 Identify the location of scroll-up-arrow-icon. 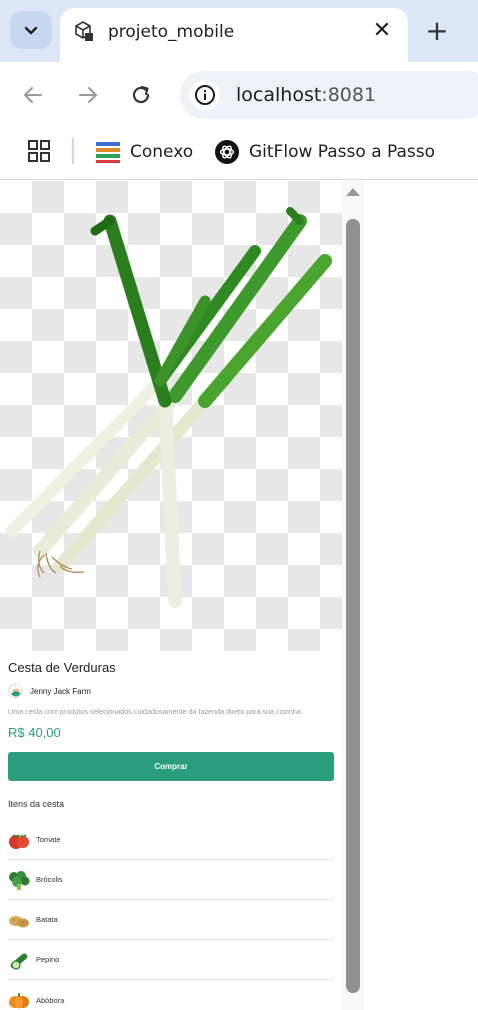
(353, 192).